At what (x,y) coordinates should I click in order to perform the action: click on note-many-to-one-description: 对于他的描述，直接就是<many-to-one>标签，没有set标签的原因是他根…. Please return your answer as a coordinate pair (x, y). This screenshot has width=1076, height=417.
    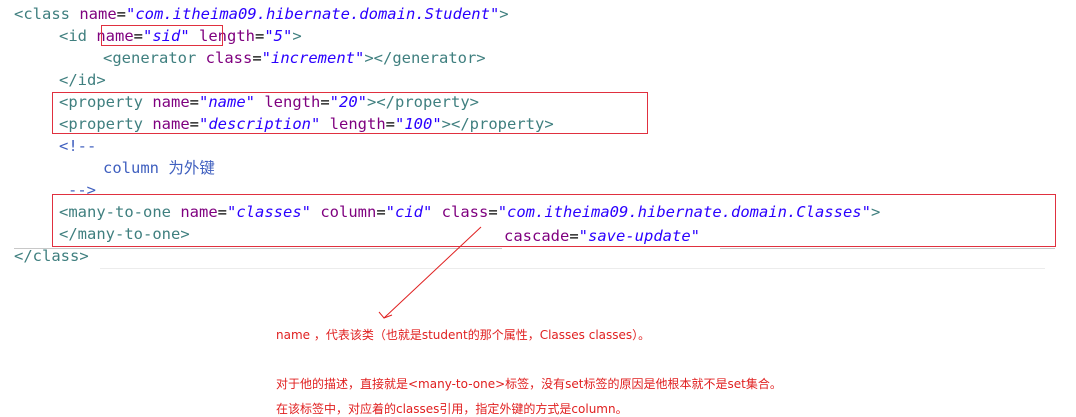
    Looking at the image, I should click on (529, 384).